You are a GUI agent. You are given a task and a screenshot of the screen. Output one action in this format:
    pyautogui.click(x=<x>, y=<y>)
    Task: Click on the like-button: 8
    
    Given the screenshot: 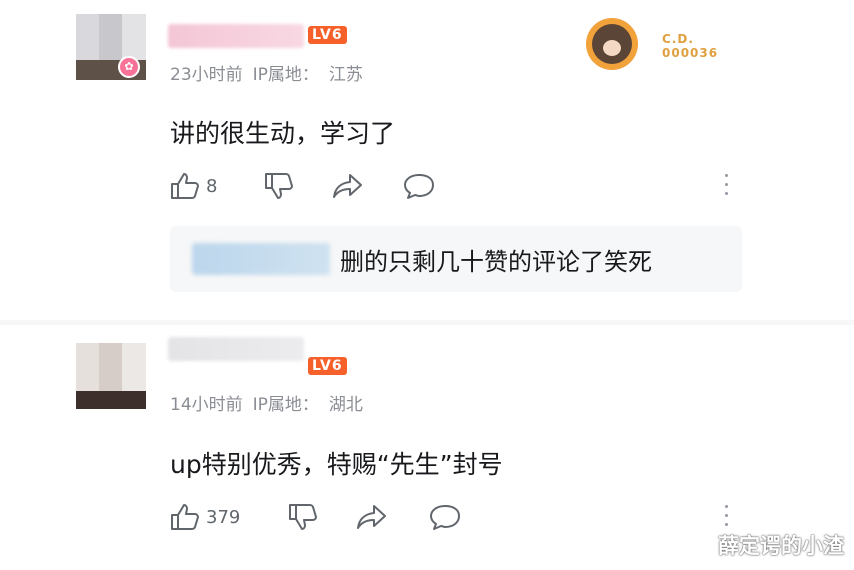 What is the action you would take?
    pyautogui.click(x=193, y=186)
    